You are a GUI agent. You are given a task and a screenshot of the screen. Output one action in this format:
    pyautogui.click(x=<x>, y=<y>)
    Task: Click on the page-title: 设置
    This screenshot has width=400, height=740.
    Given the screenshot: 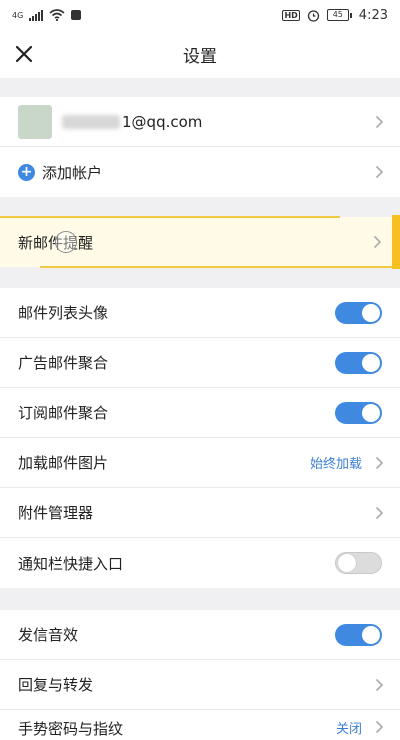 What is the action you would take?
    pyautogui.click(x=200, y=56)
    